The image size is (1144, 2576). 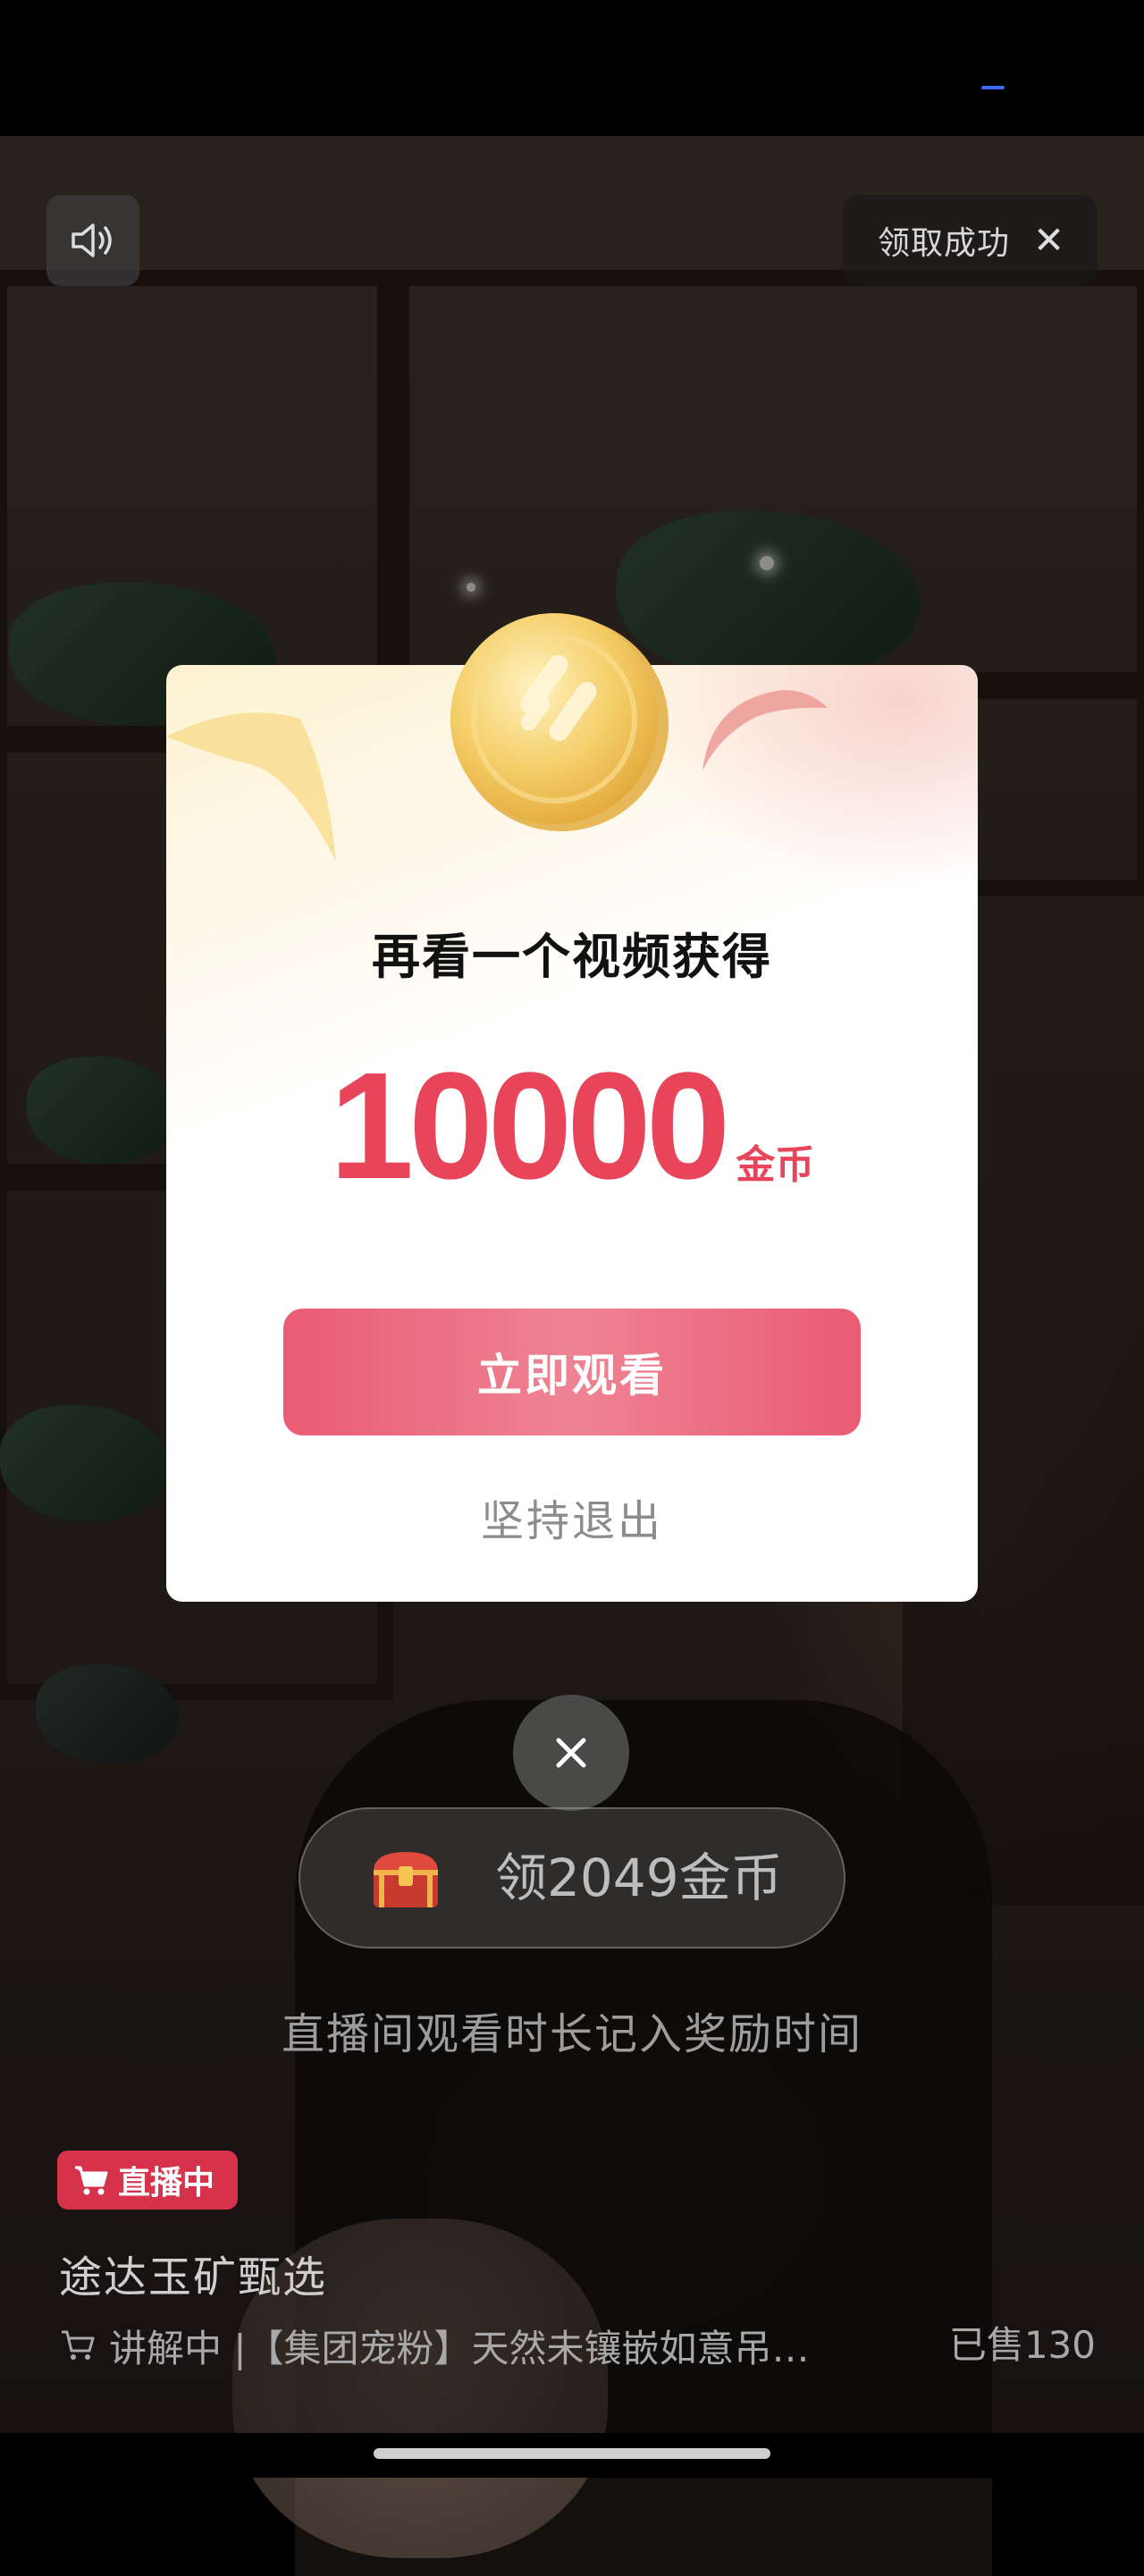 I want to click on speaker-icon, so click(x=92, y=240).